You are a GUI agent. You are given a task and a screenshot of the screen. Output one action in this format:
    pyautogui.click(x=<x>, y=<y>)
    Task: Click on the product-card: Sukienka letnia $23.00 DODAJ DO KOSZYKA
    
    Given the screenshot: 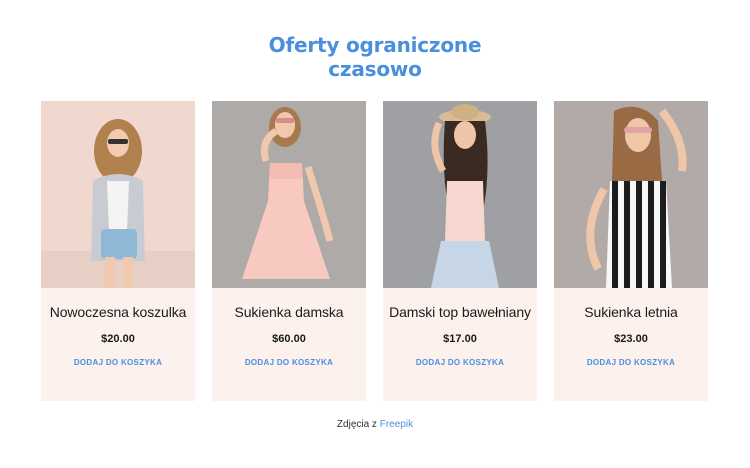 What is the action you would take?
    pyautogui.click(x=631, y=251)
    